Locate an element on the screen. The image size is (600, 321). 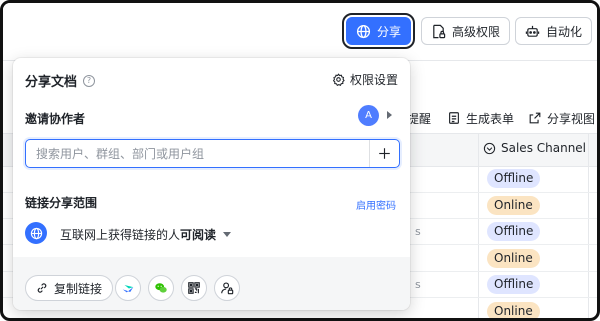
copy-link-label: 复制链接 is located at coordinates (78, 288).